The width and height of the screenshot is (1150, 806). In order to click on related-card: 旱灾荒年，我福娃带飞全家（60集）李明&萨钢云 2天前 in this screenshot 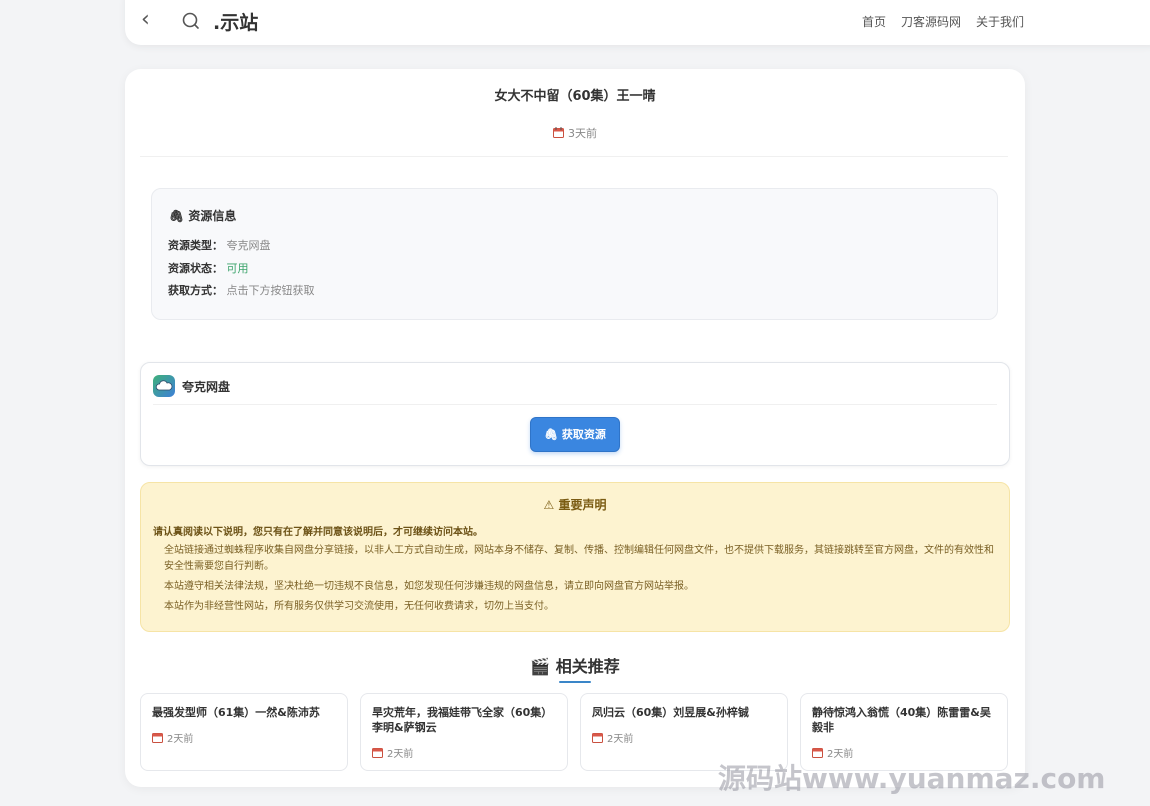, I will do `click(464, 732)`.